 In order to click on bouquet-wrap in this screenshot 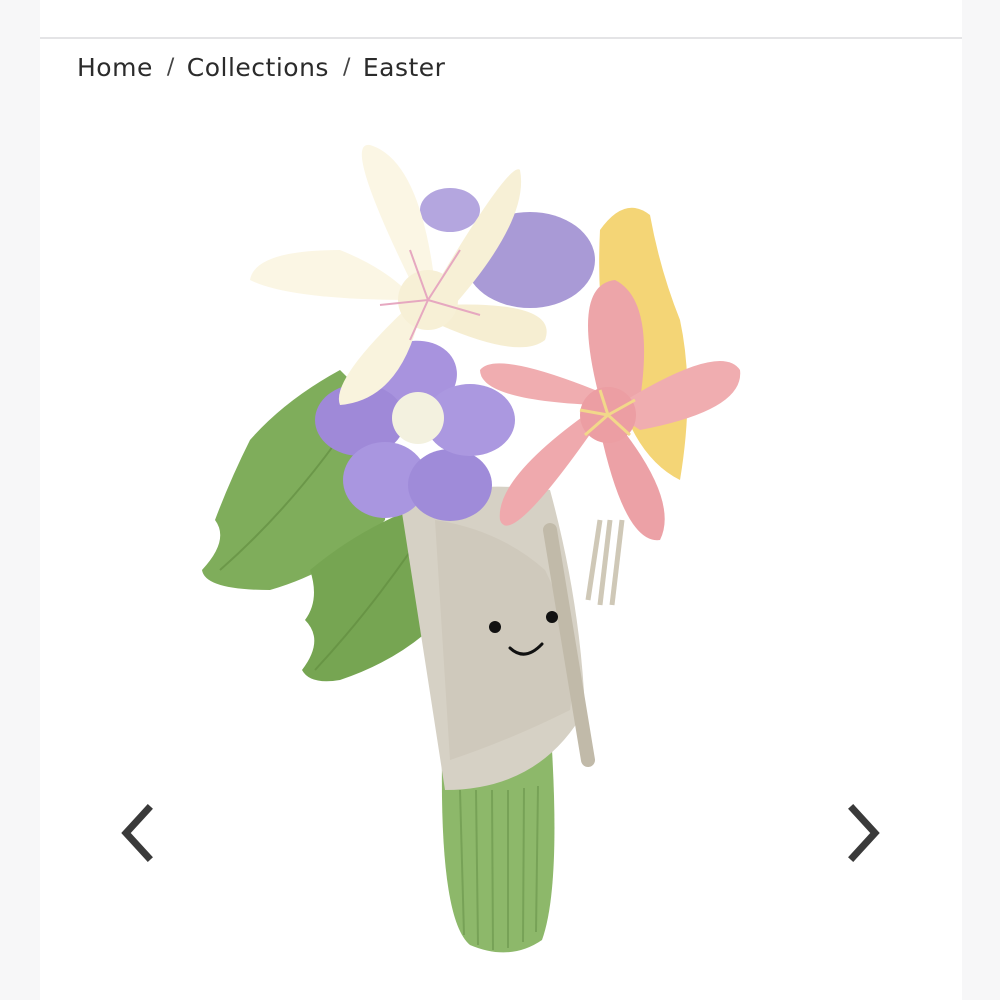, I will do `click(497, 638)`.